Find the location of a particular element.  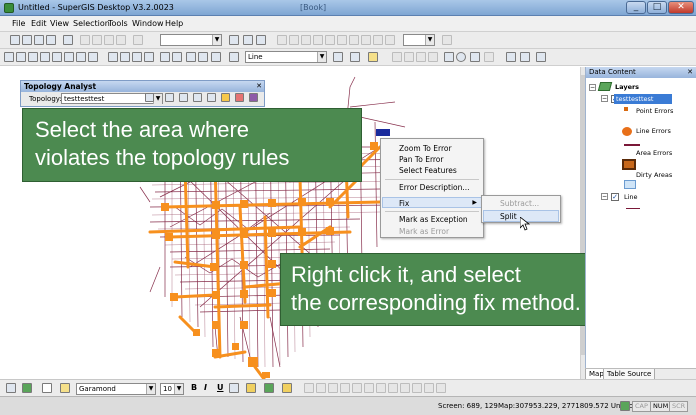

select-element-icon is located at coordinates (11, 388).